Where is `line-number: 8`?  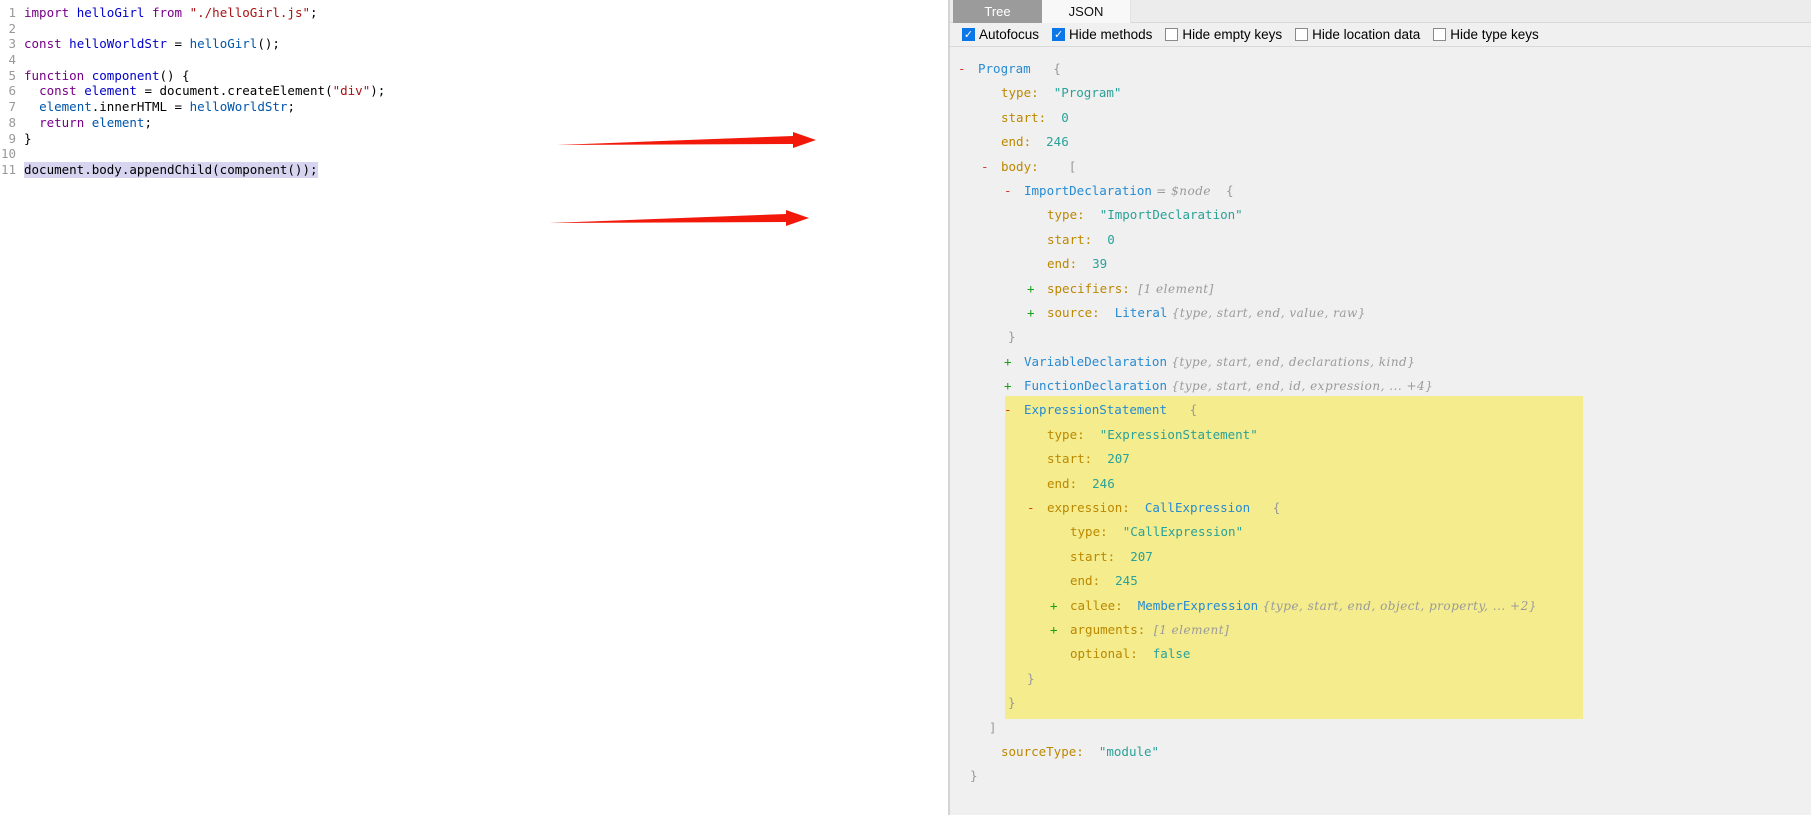
line-number: 8 is located at coordinates (12, 122).